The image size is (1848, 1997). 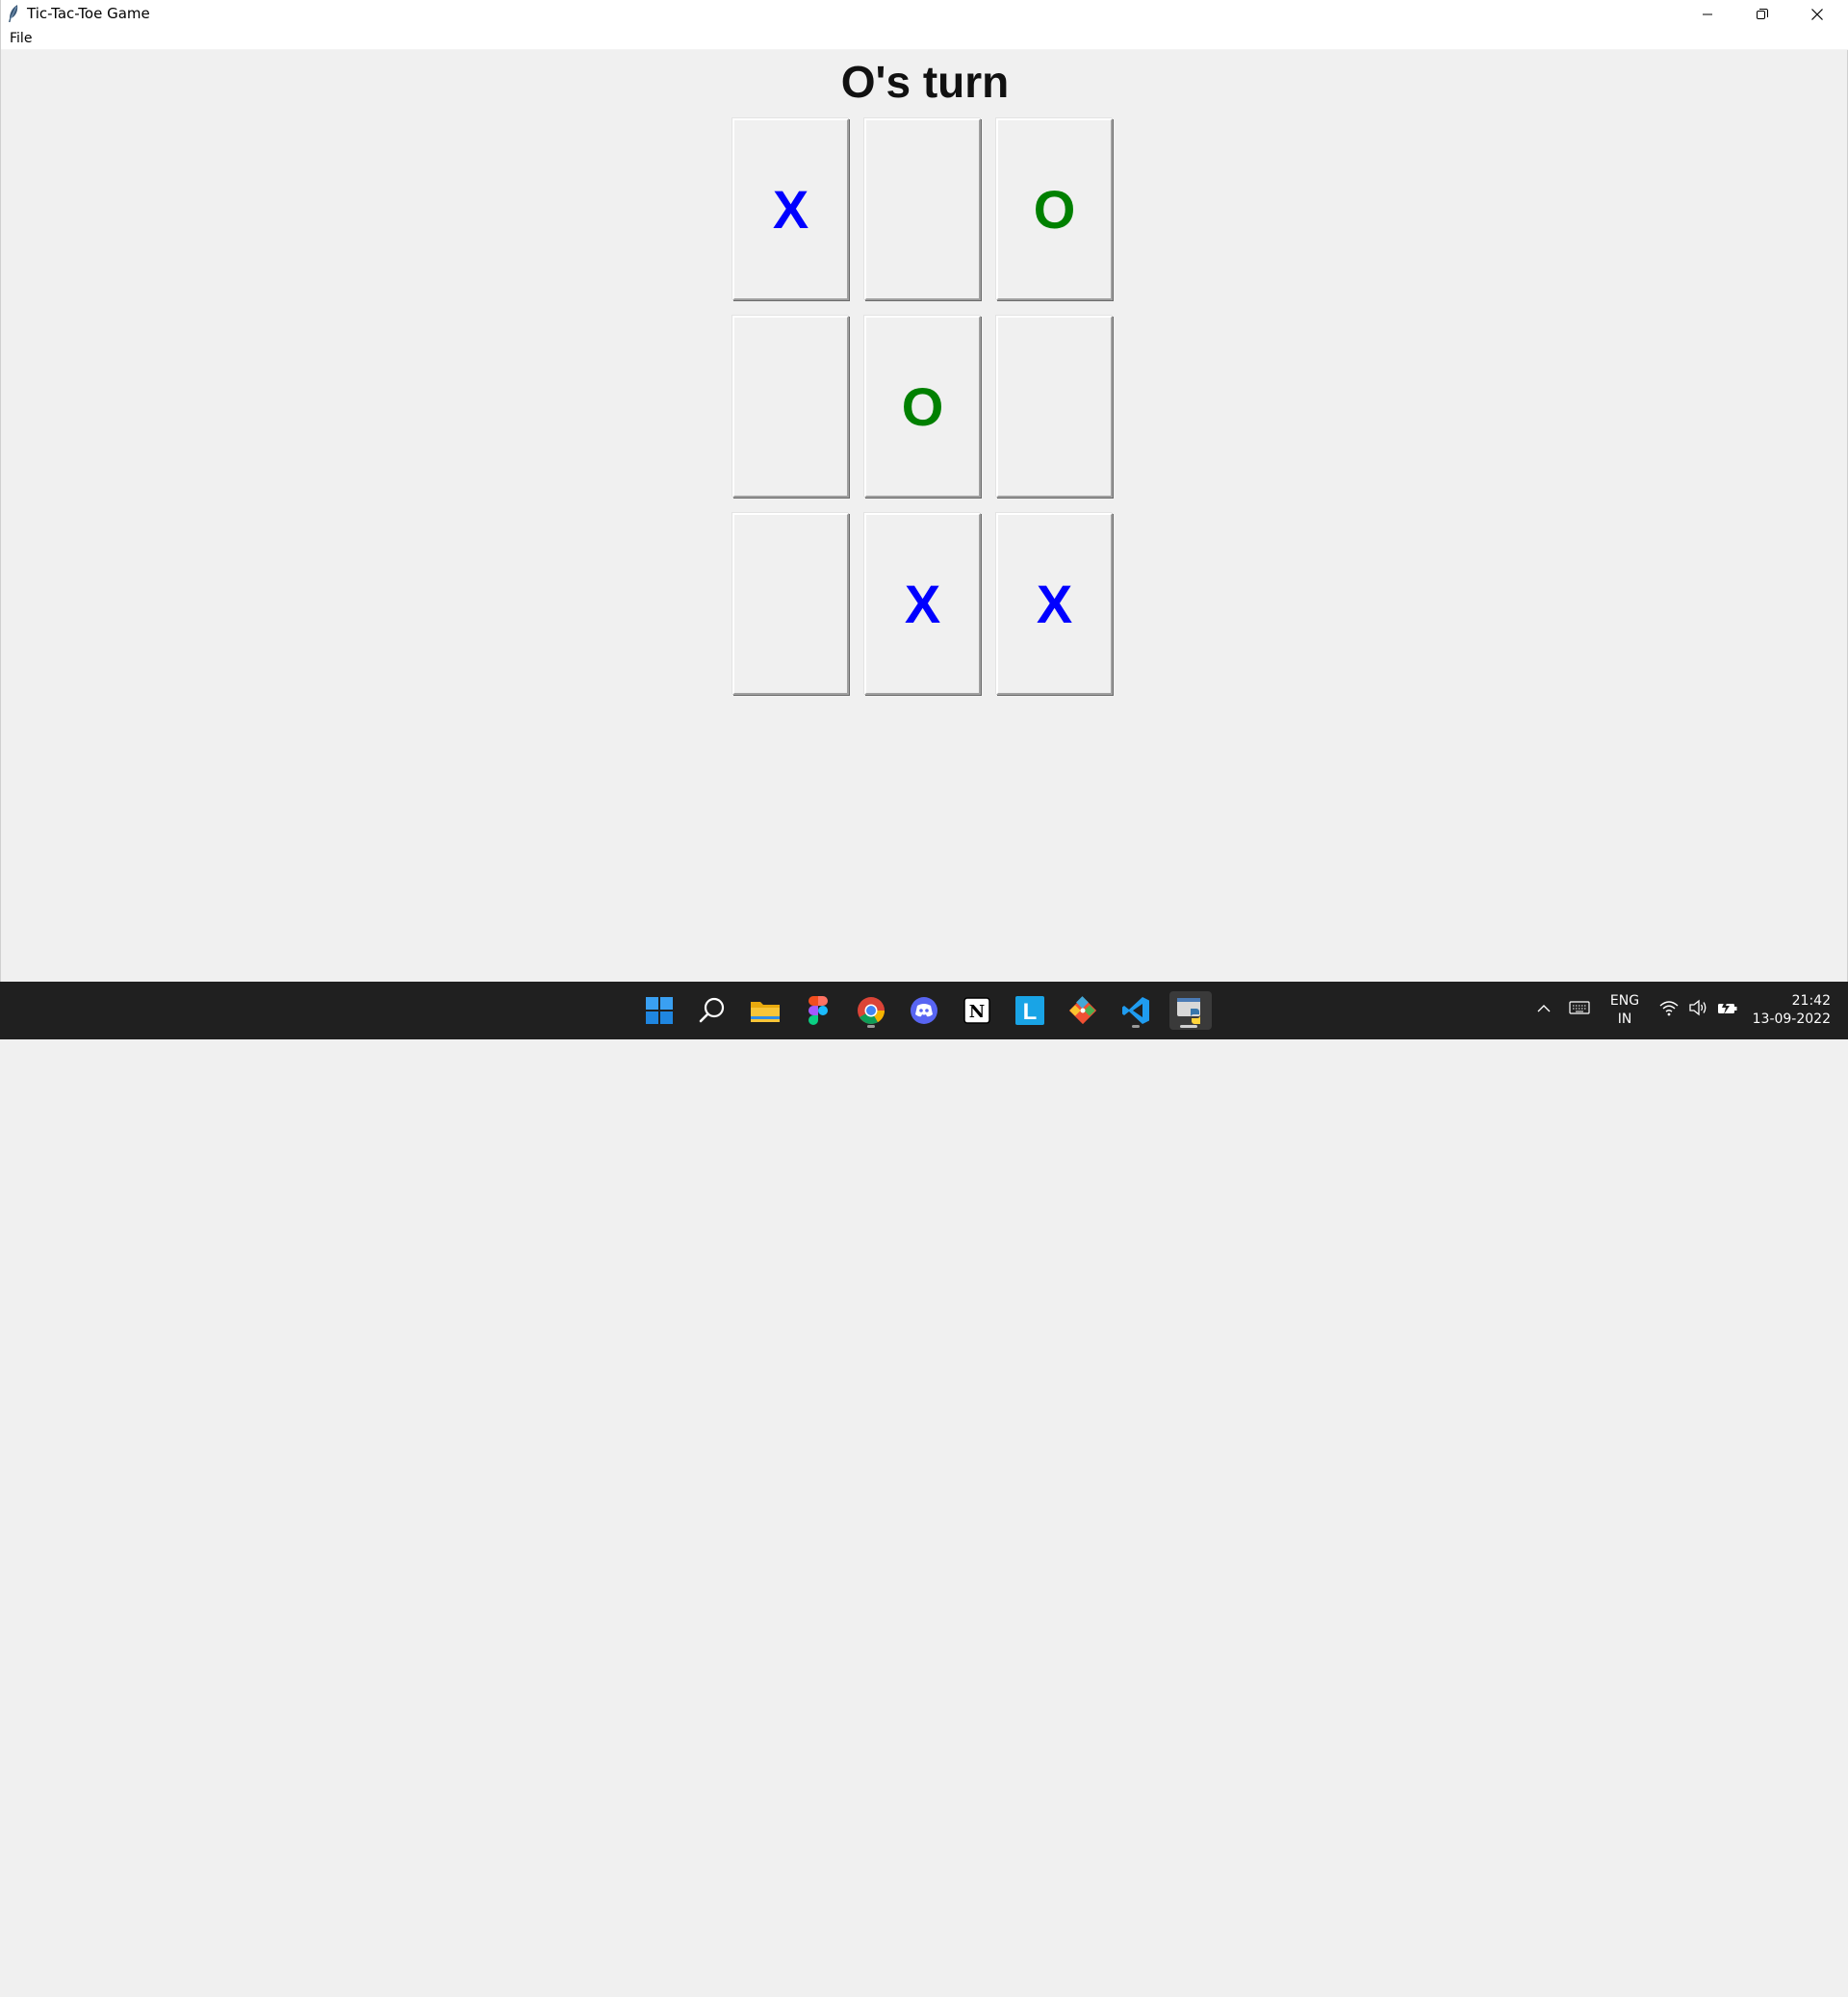 I want to click on windows-start-icon, so click(x=659, y=1011).